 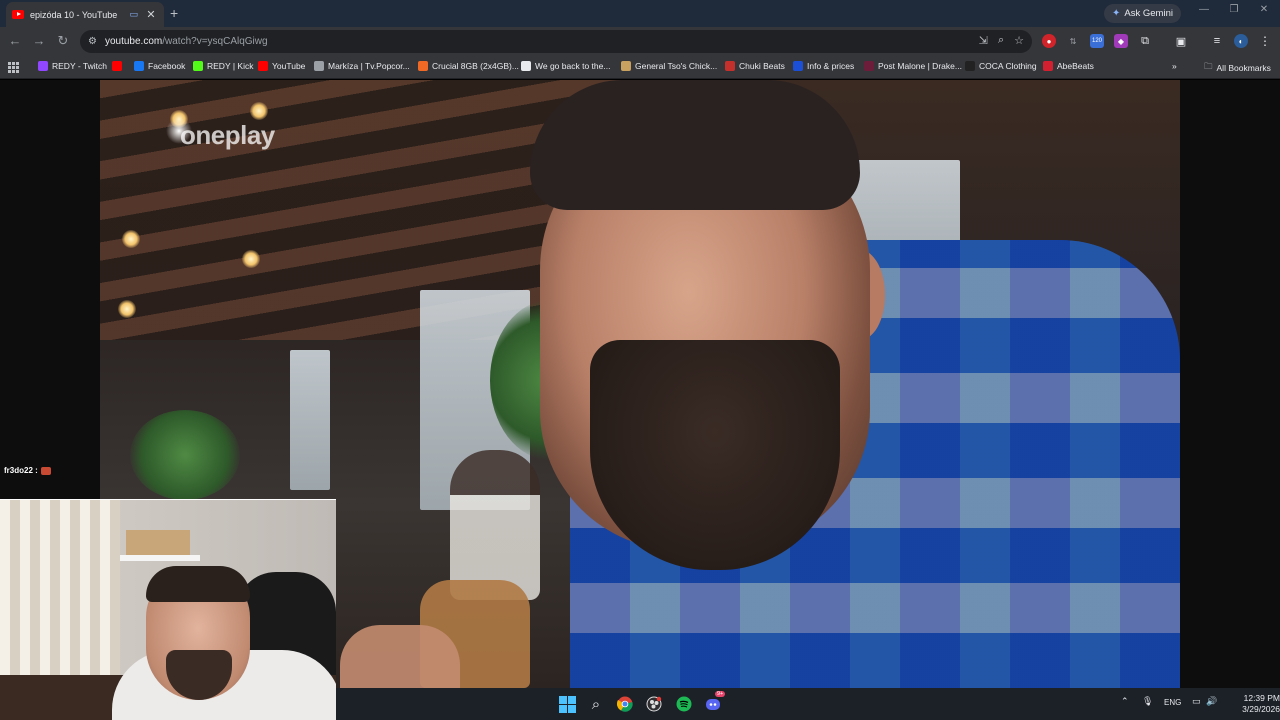 What do you see at coordinates (715, 702) in the screenshot?
I see `discord-taskbar-icon: 9+` at bounding box center [715, 702].